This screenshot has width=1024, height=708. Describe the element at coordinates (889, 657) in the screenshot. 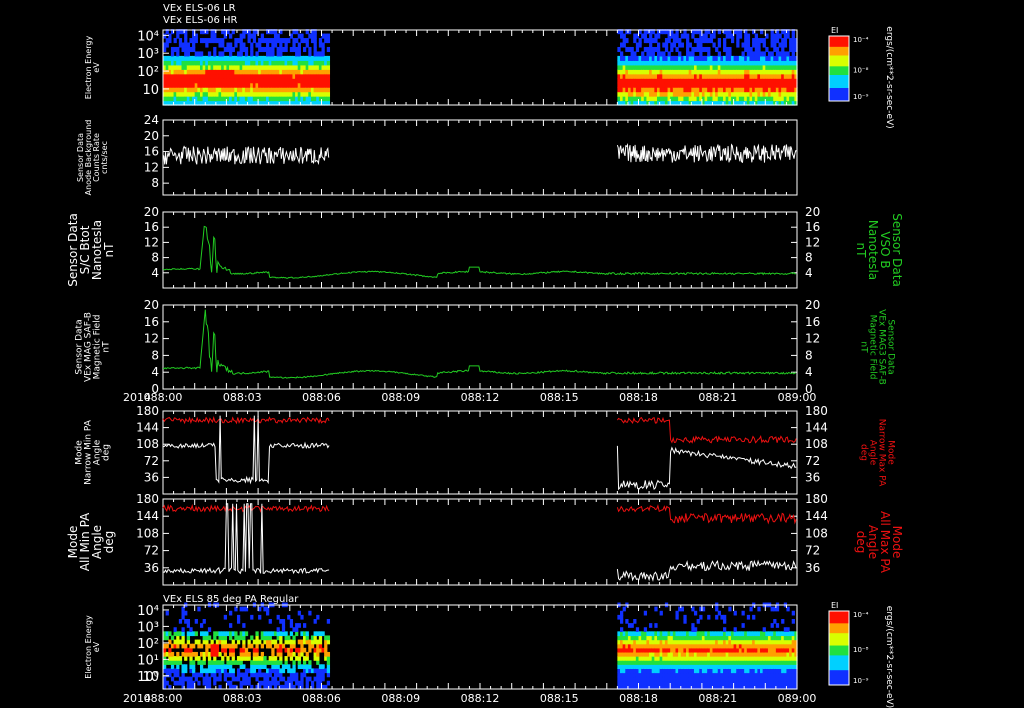

I see `label-line: ergs/(cm**2-sr-sec-eV)` at that location.